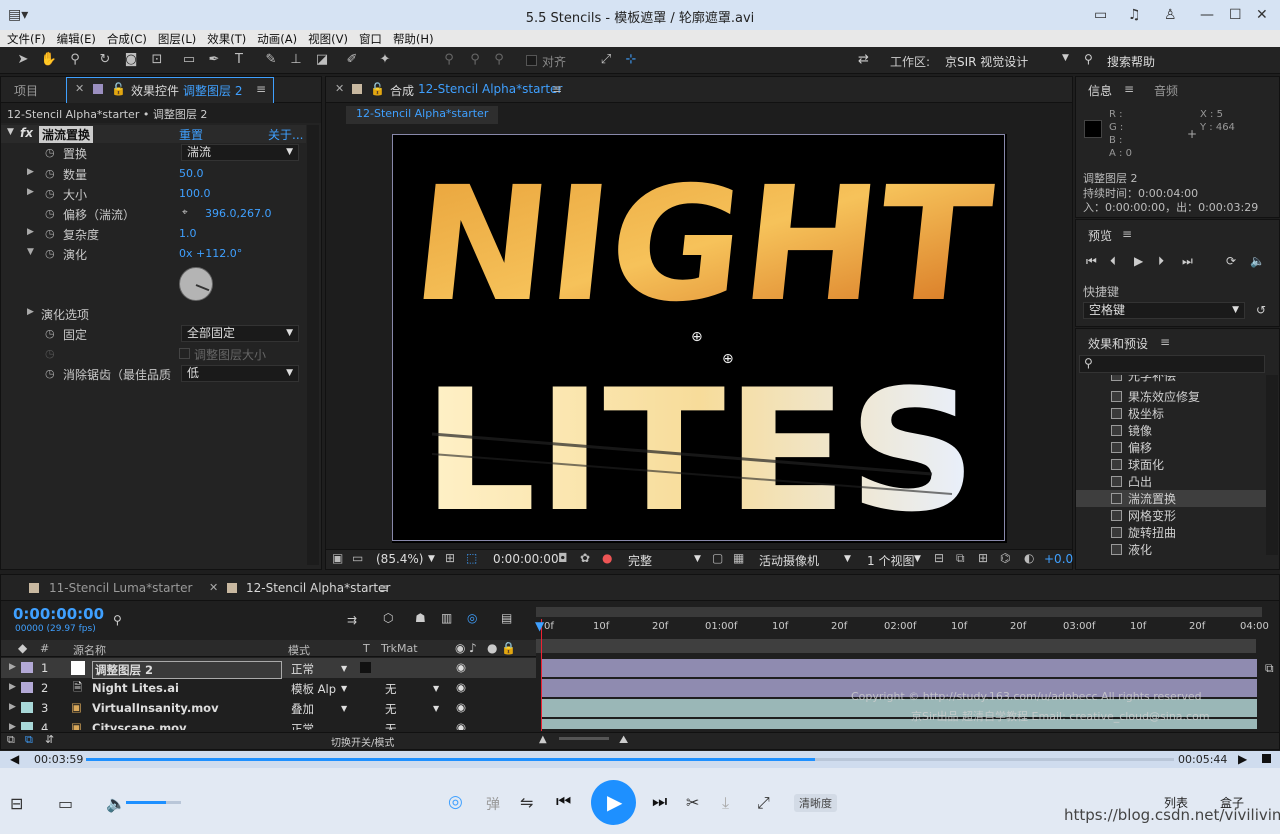 The image size is (1280, 834). I want to click on size-value: 100.0, so click(195, 193).